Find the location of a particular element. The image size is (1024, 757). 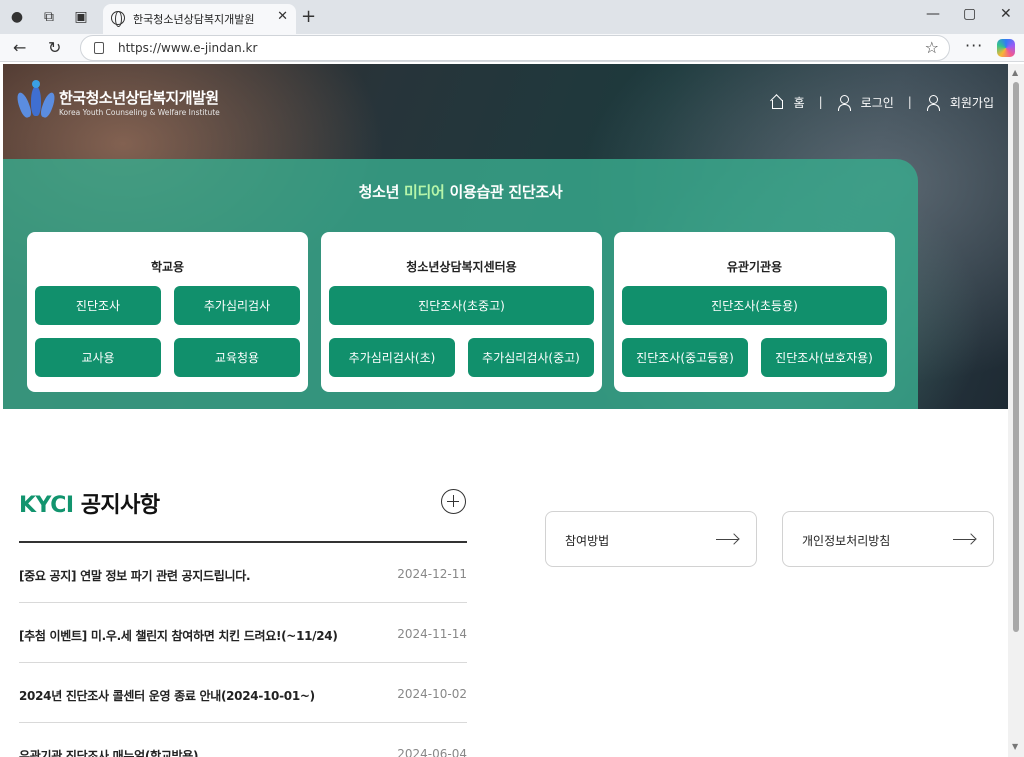

nav-signup-label: 회원가입 is located at coordinates (971, 102).